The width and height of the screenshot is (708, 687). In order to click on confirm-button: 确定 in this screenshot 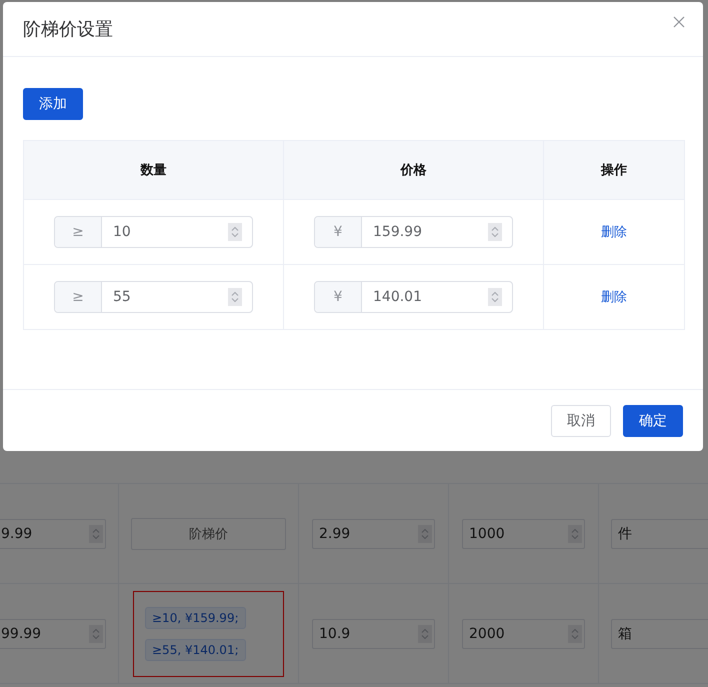, I will do `click(653, 420)`.